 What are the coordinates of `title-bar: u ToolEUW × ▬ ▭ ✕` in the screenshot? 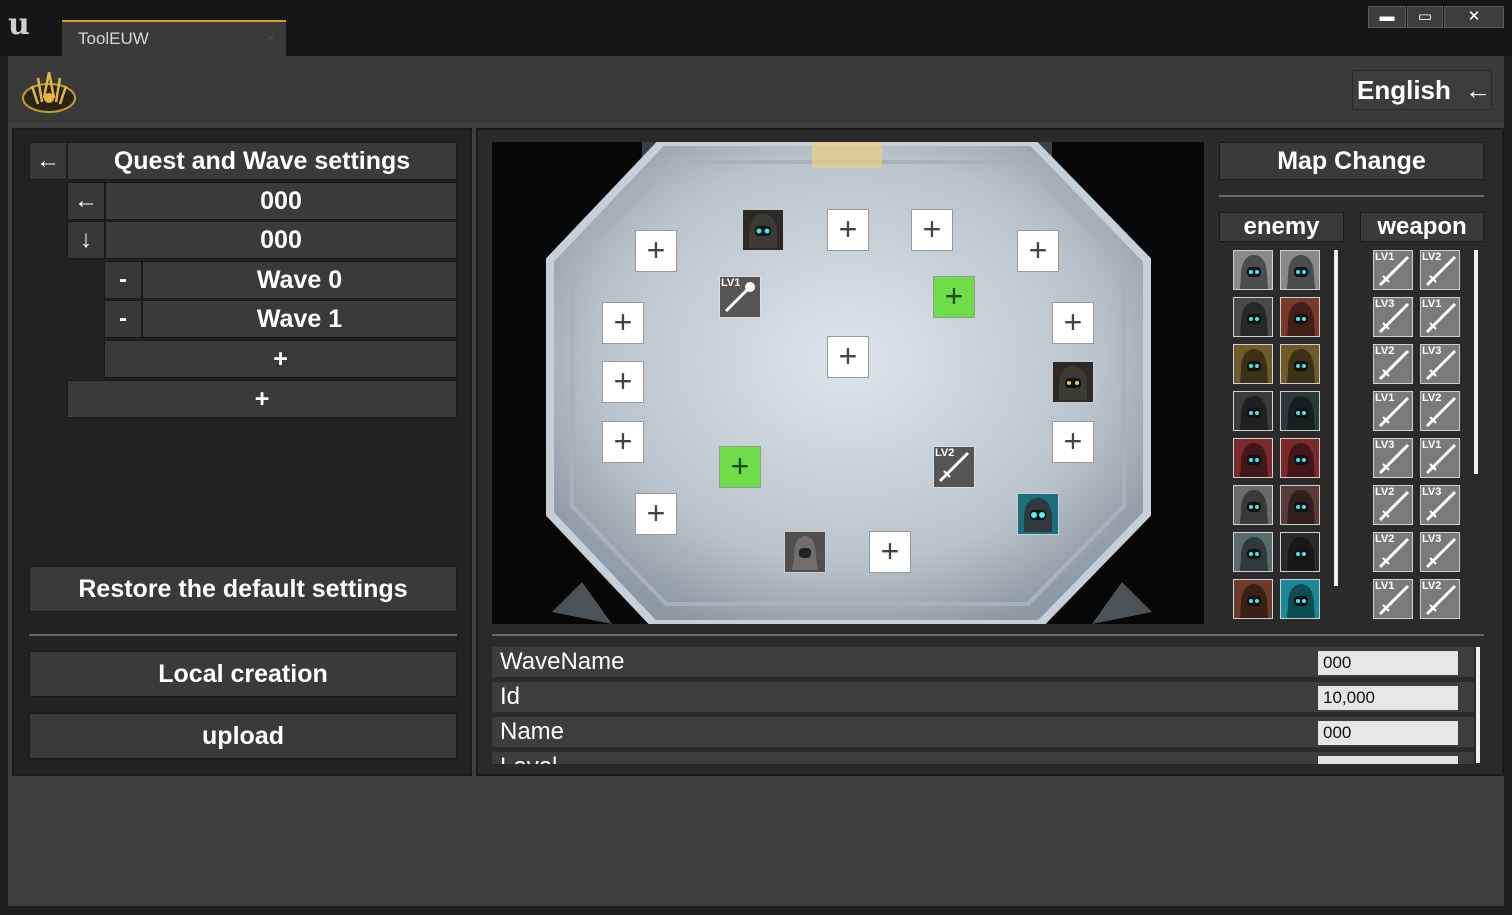 It's located at (756, 28).